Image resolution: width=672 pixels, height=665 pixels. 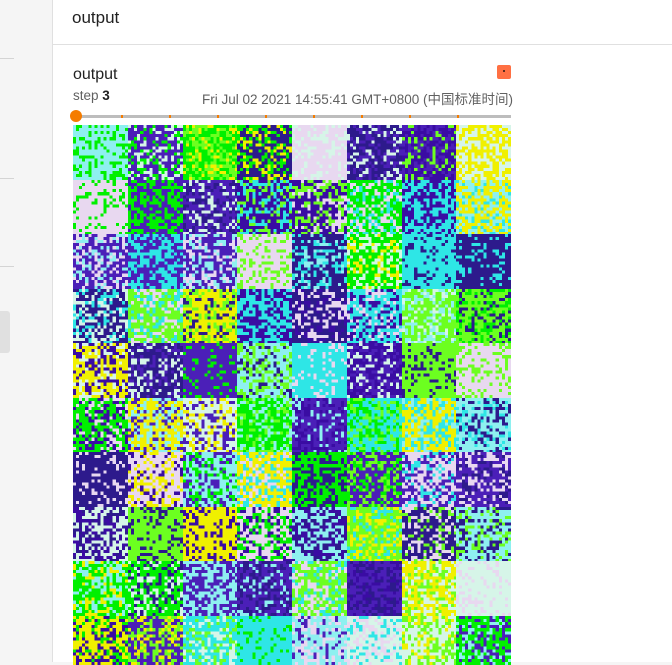 I want to click on section-title: output, so click(x=95, y=18).